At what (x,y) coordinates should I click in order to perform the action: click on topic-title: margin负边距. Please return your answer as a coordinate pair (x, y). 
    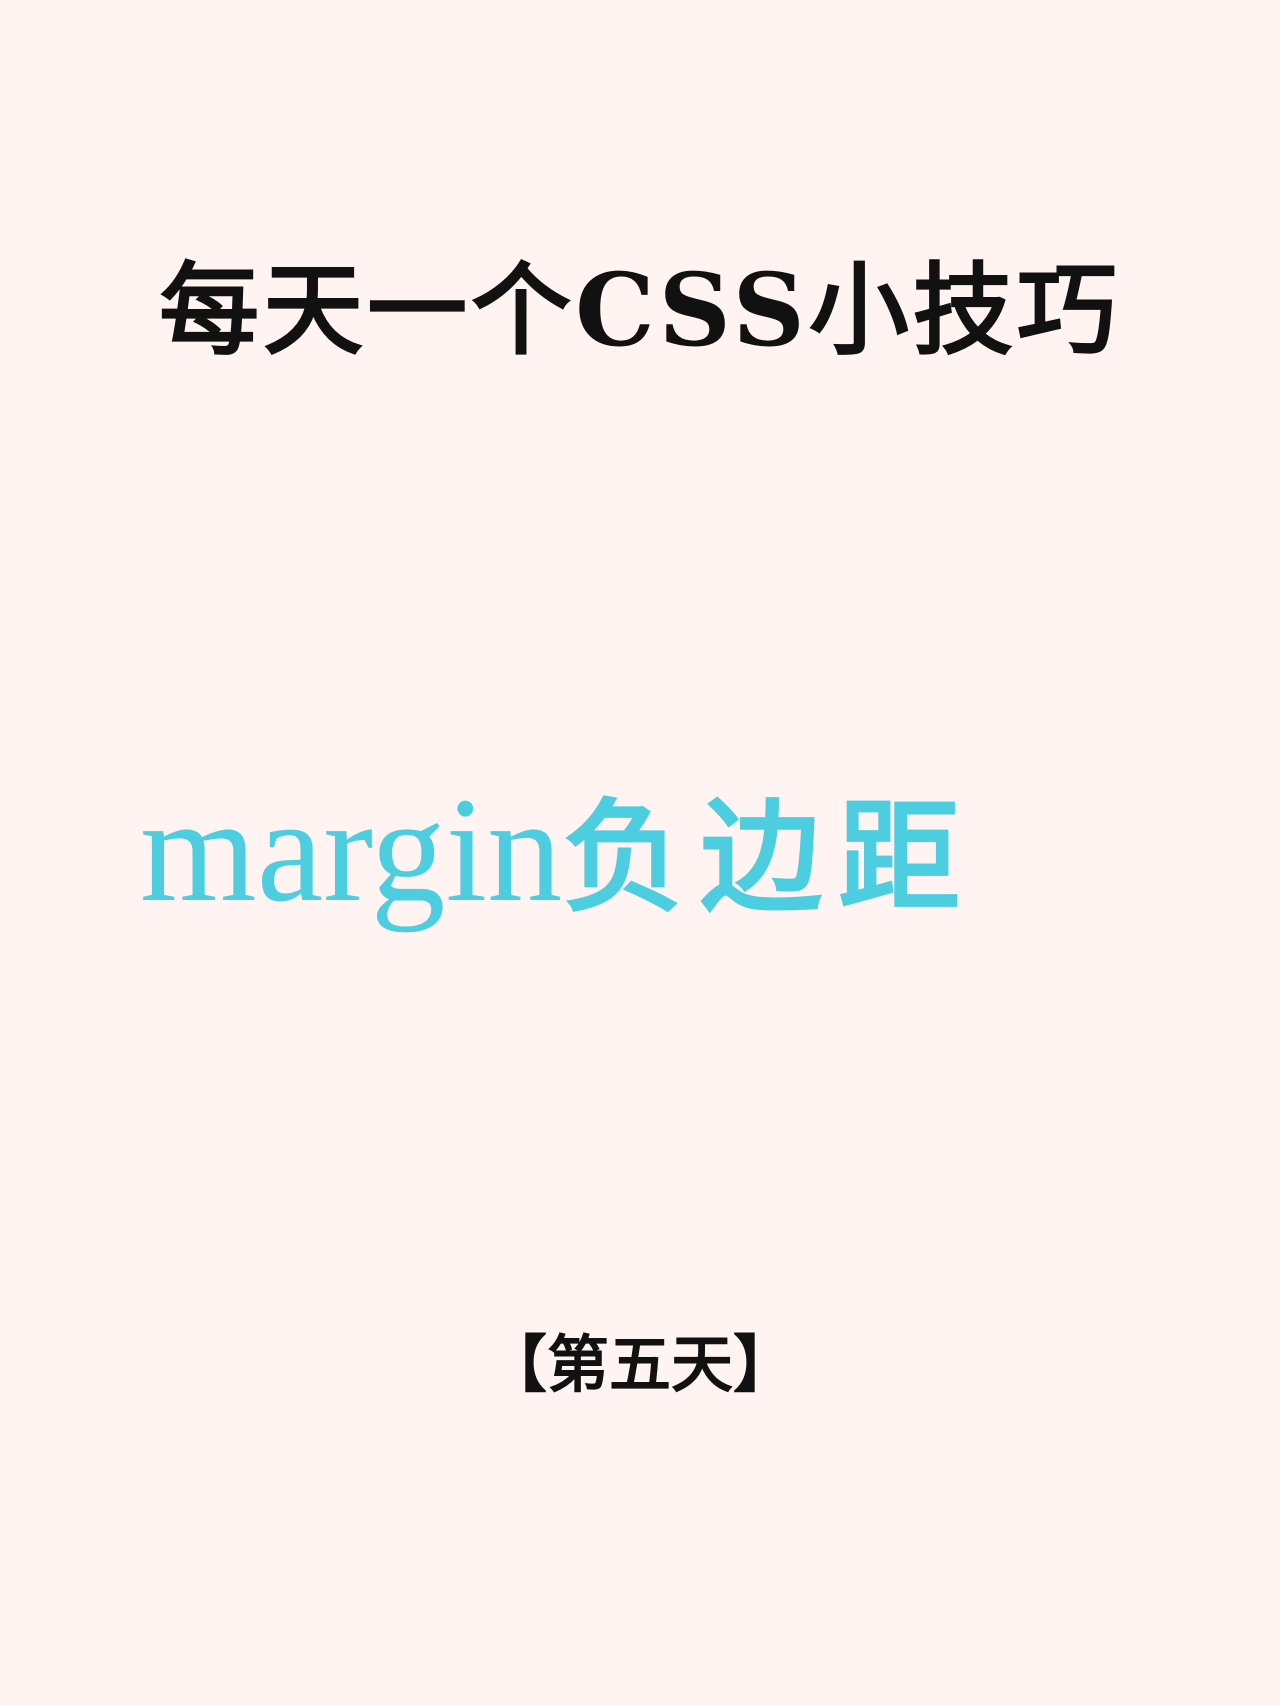
    Looking at the image, I should click on (640, 850).